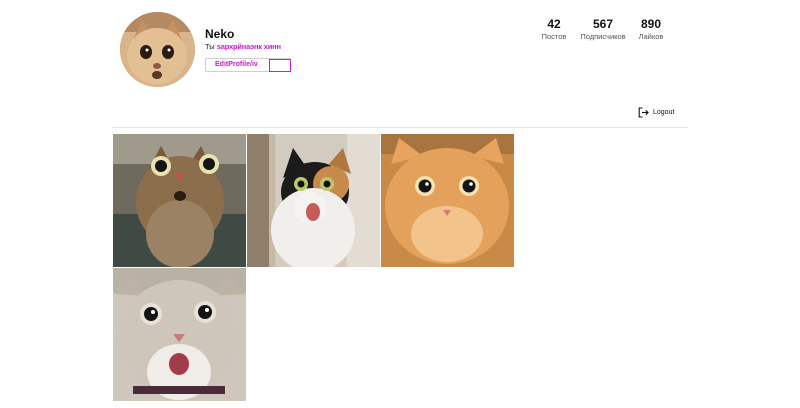  I want to click on profile-username: Neko, so click(220, 34).